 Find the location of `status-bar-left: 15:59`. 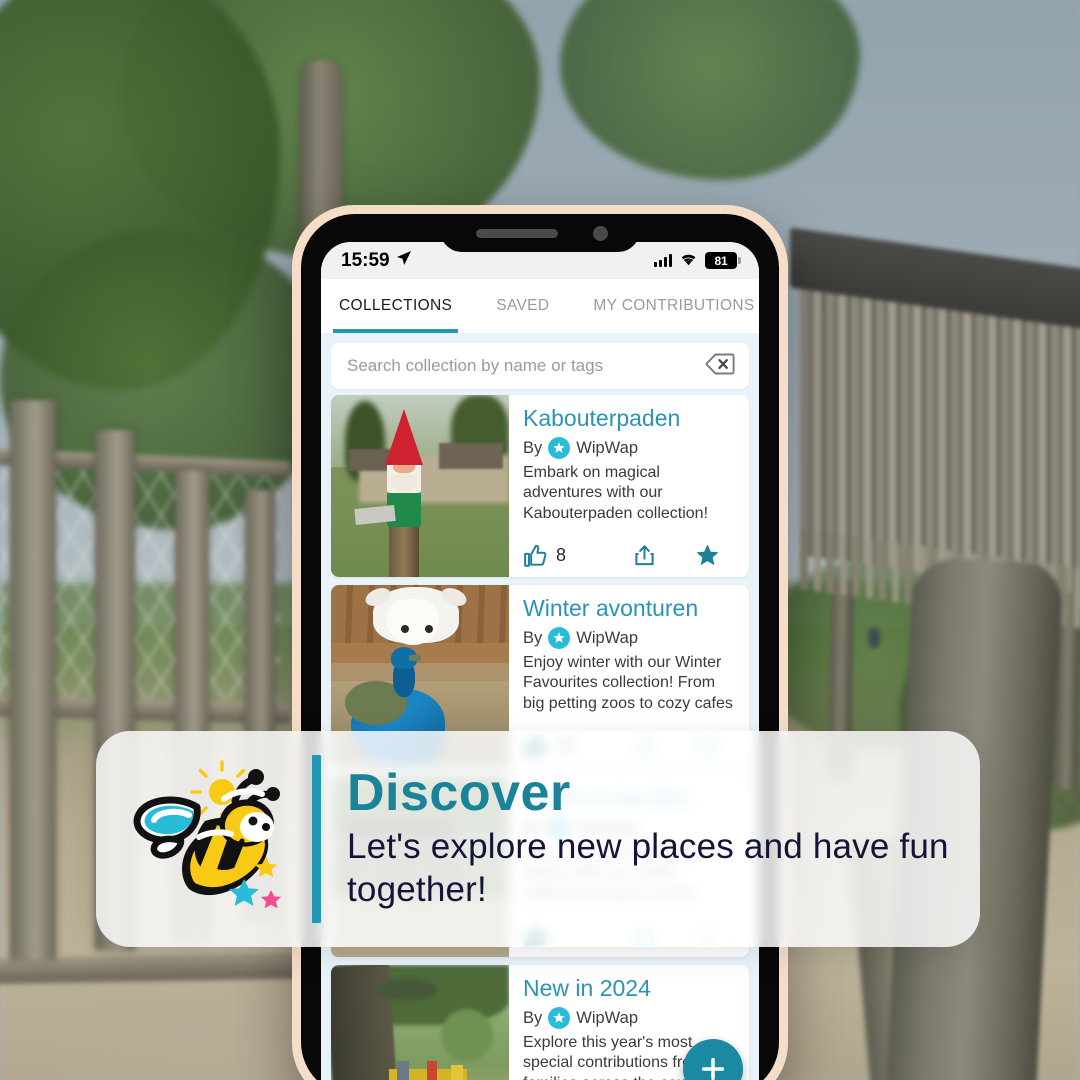

status-bar-left: 15:59 is located at coordinates (376, 261).